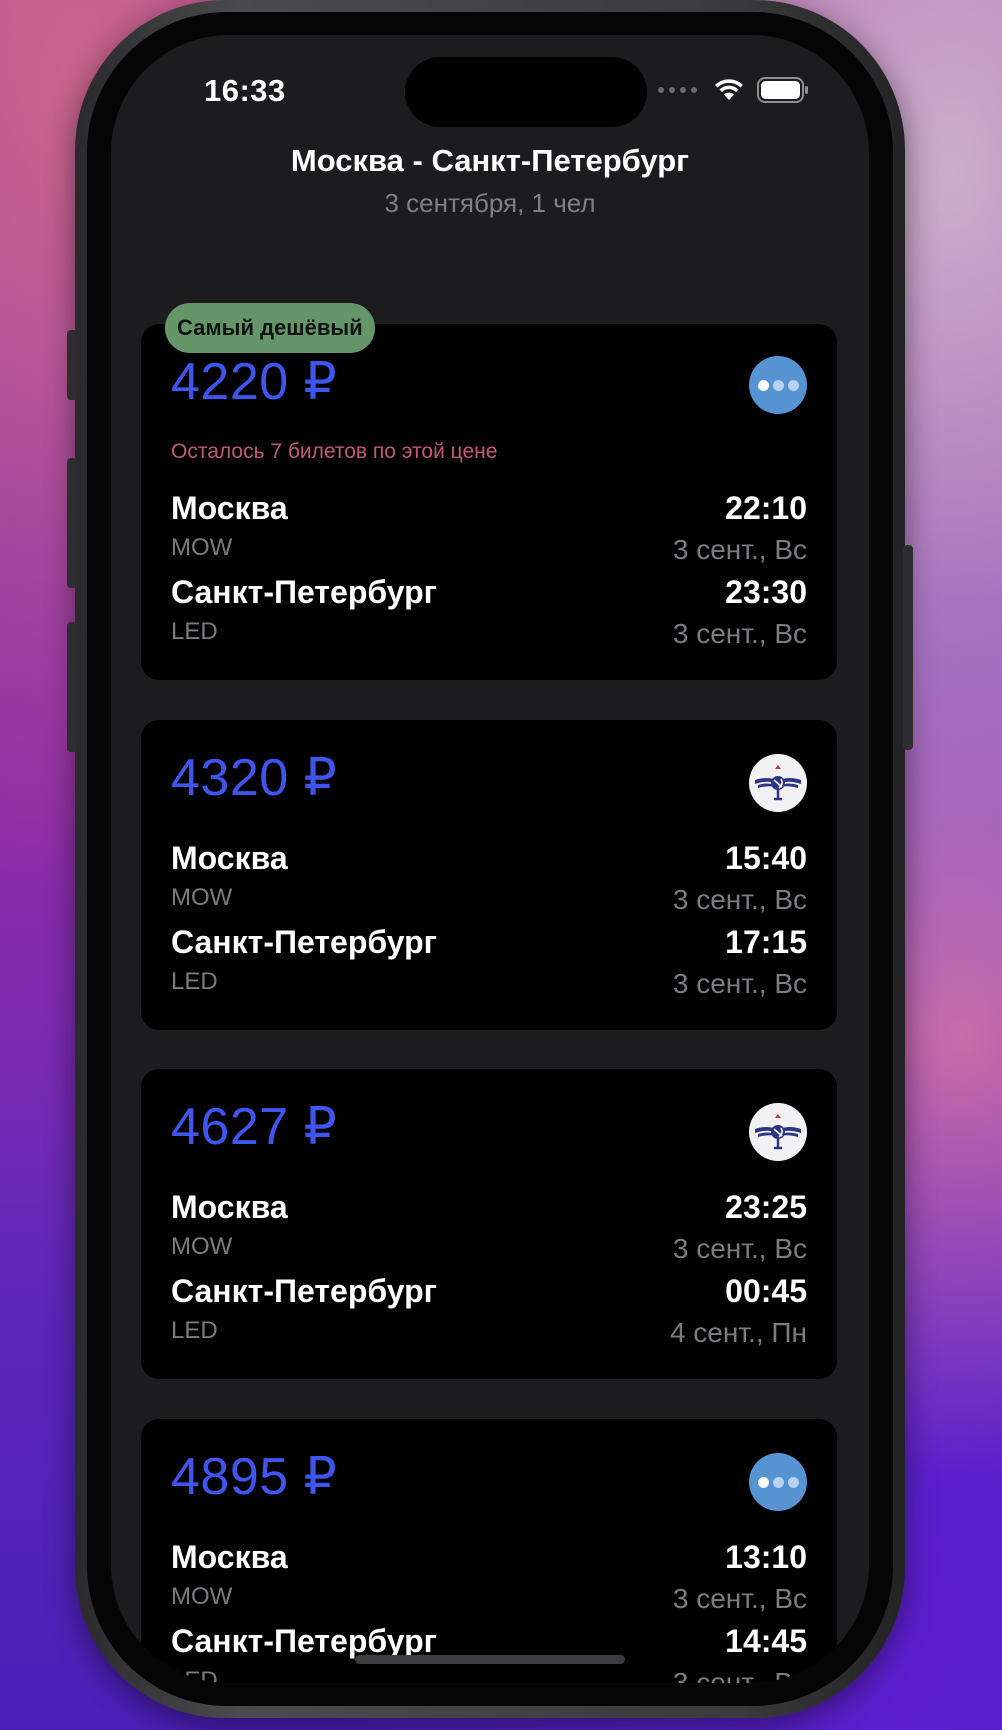 The image size is (1002, 1730). Describe the element at coordinates (766, 1207) in the screenshot. I see `departure-time: 23:25` at that location.